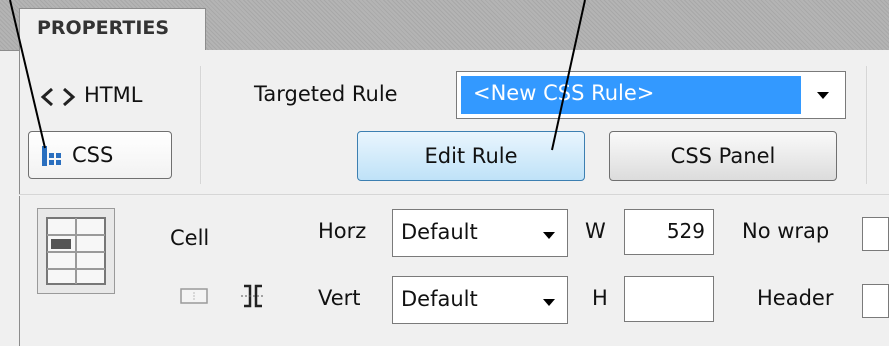 The image size is (889, 346). Describe the element at coordinates (27, 74) in the screenshot. I see `callout-line-css` at that location.